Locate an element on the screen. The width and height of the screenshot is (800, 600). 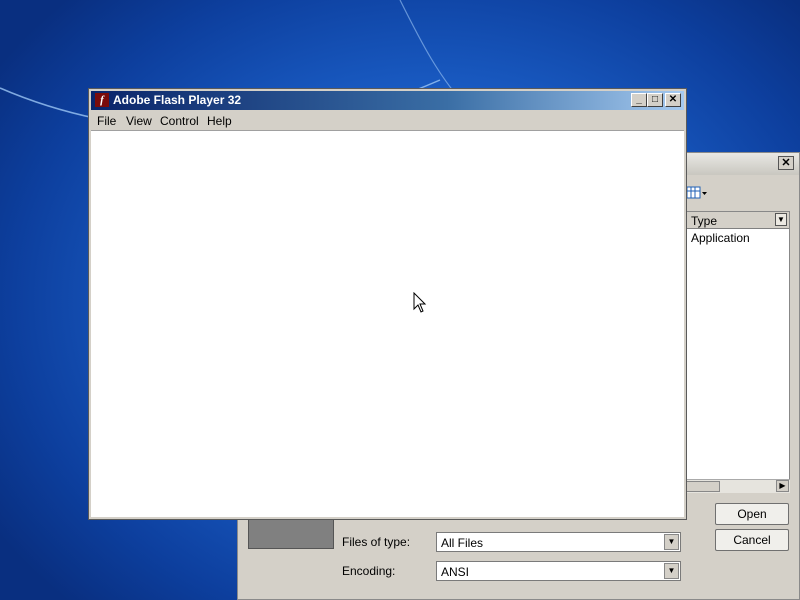
flash-logo-icon: f is located at coordinates (102, 100).